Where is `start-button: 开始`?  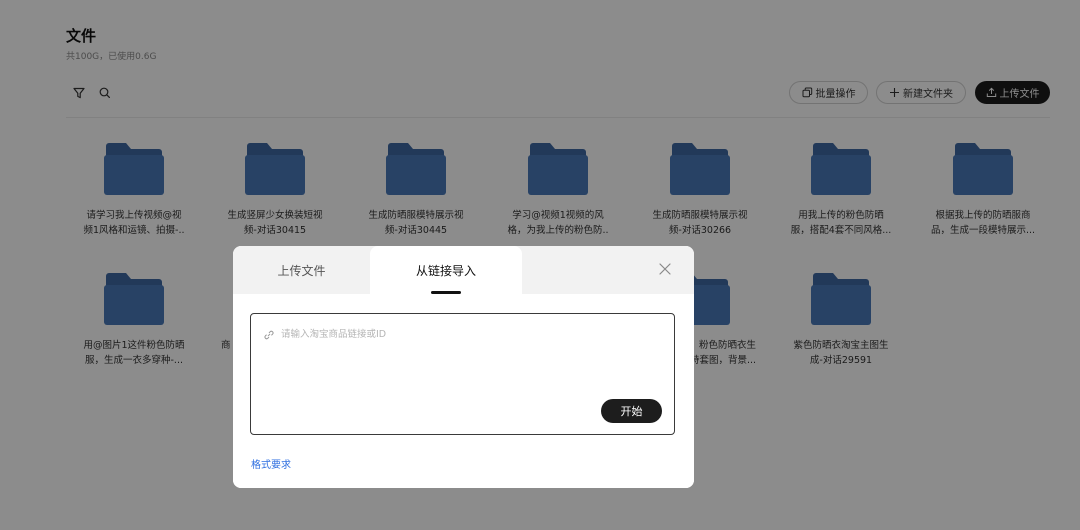
start-button: 开始 is located at coordinates (631, 411).